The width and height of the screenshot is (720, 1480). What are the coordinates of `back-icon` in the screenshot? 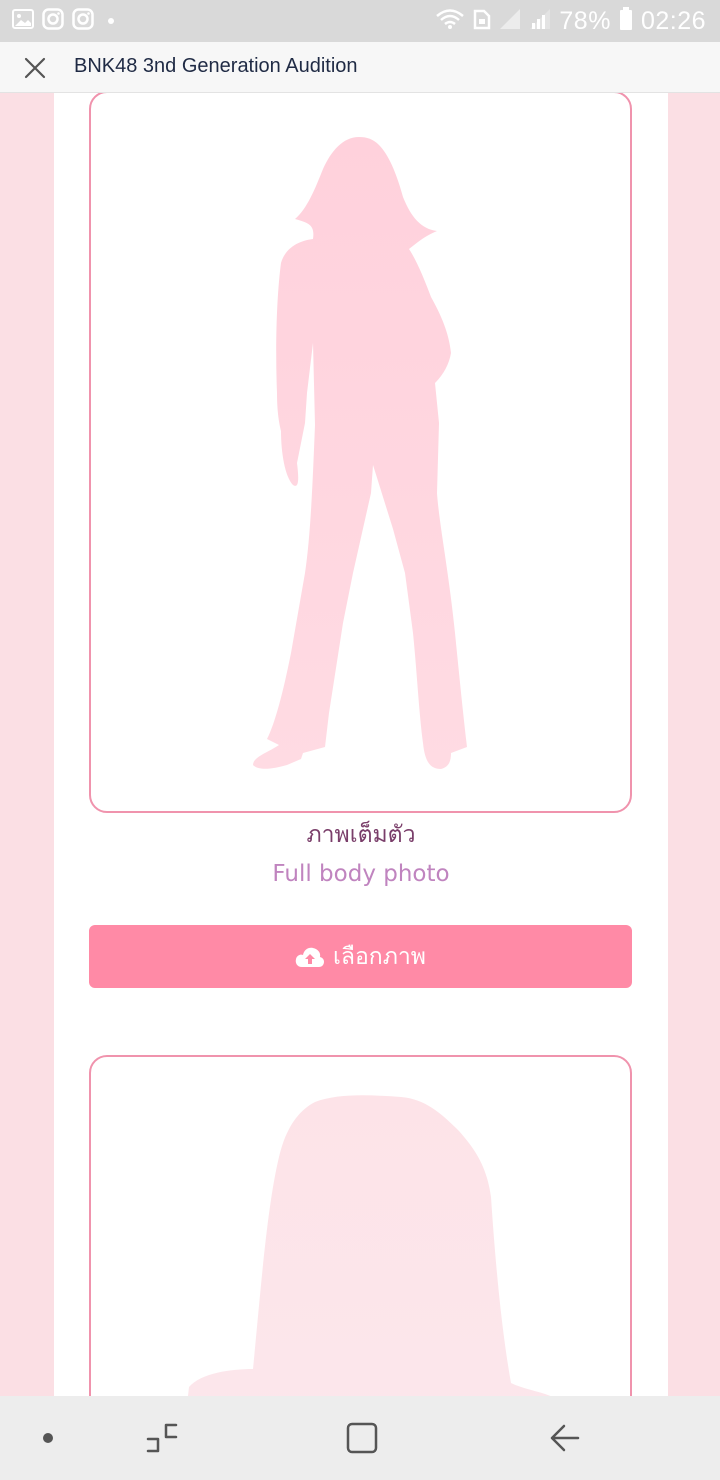 It's located at (565, 1438).